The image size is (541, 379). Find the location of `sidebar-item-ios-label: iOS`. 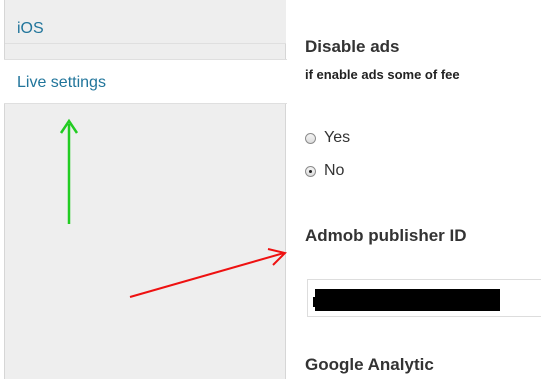

sidebar-item-ios-label: iOS is located at coordinates (30, 28).